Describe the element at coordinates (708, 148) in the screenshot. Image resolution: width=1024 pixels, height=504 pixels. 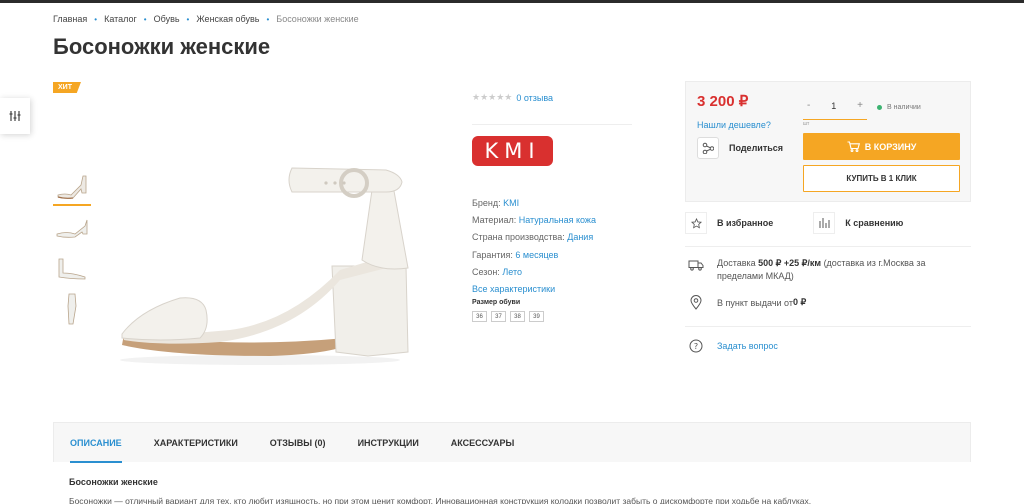
I see `share-icon` at that location.